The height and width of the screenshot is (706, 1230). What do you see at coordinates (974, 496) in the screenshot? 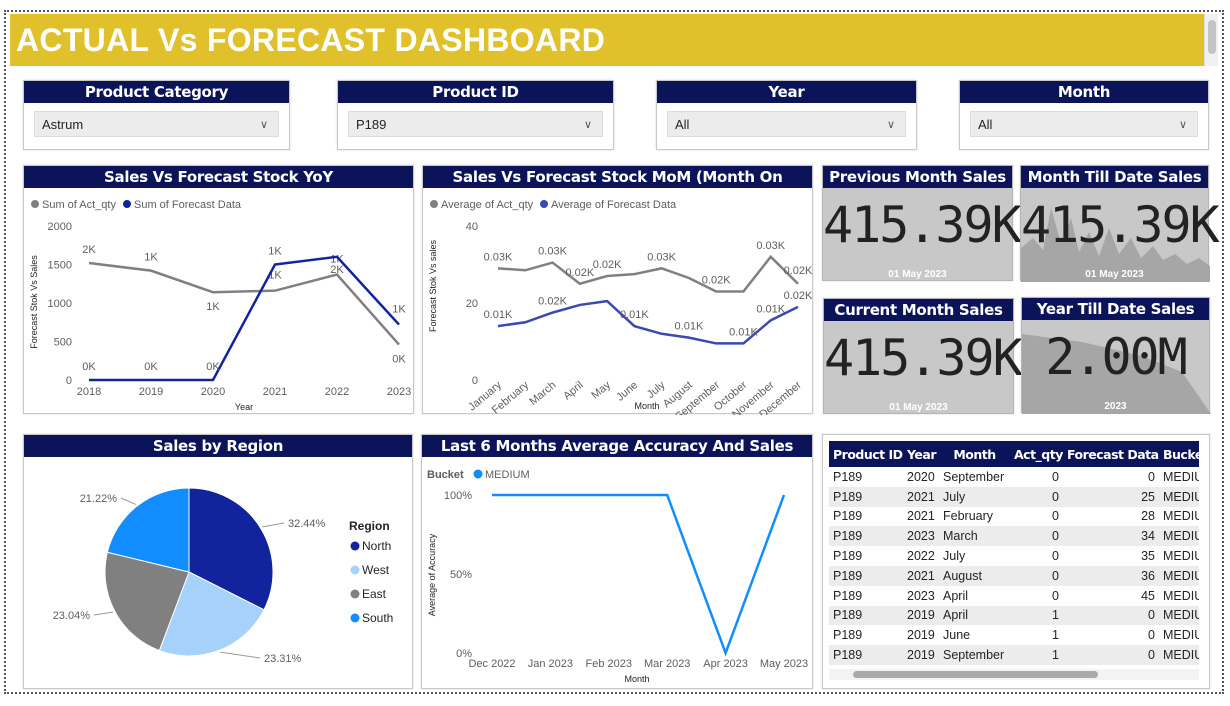
I see `table-cell: July` at bounding box center [974, 496].